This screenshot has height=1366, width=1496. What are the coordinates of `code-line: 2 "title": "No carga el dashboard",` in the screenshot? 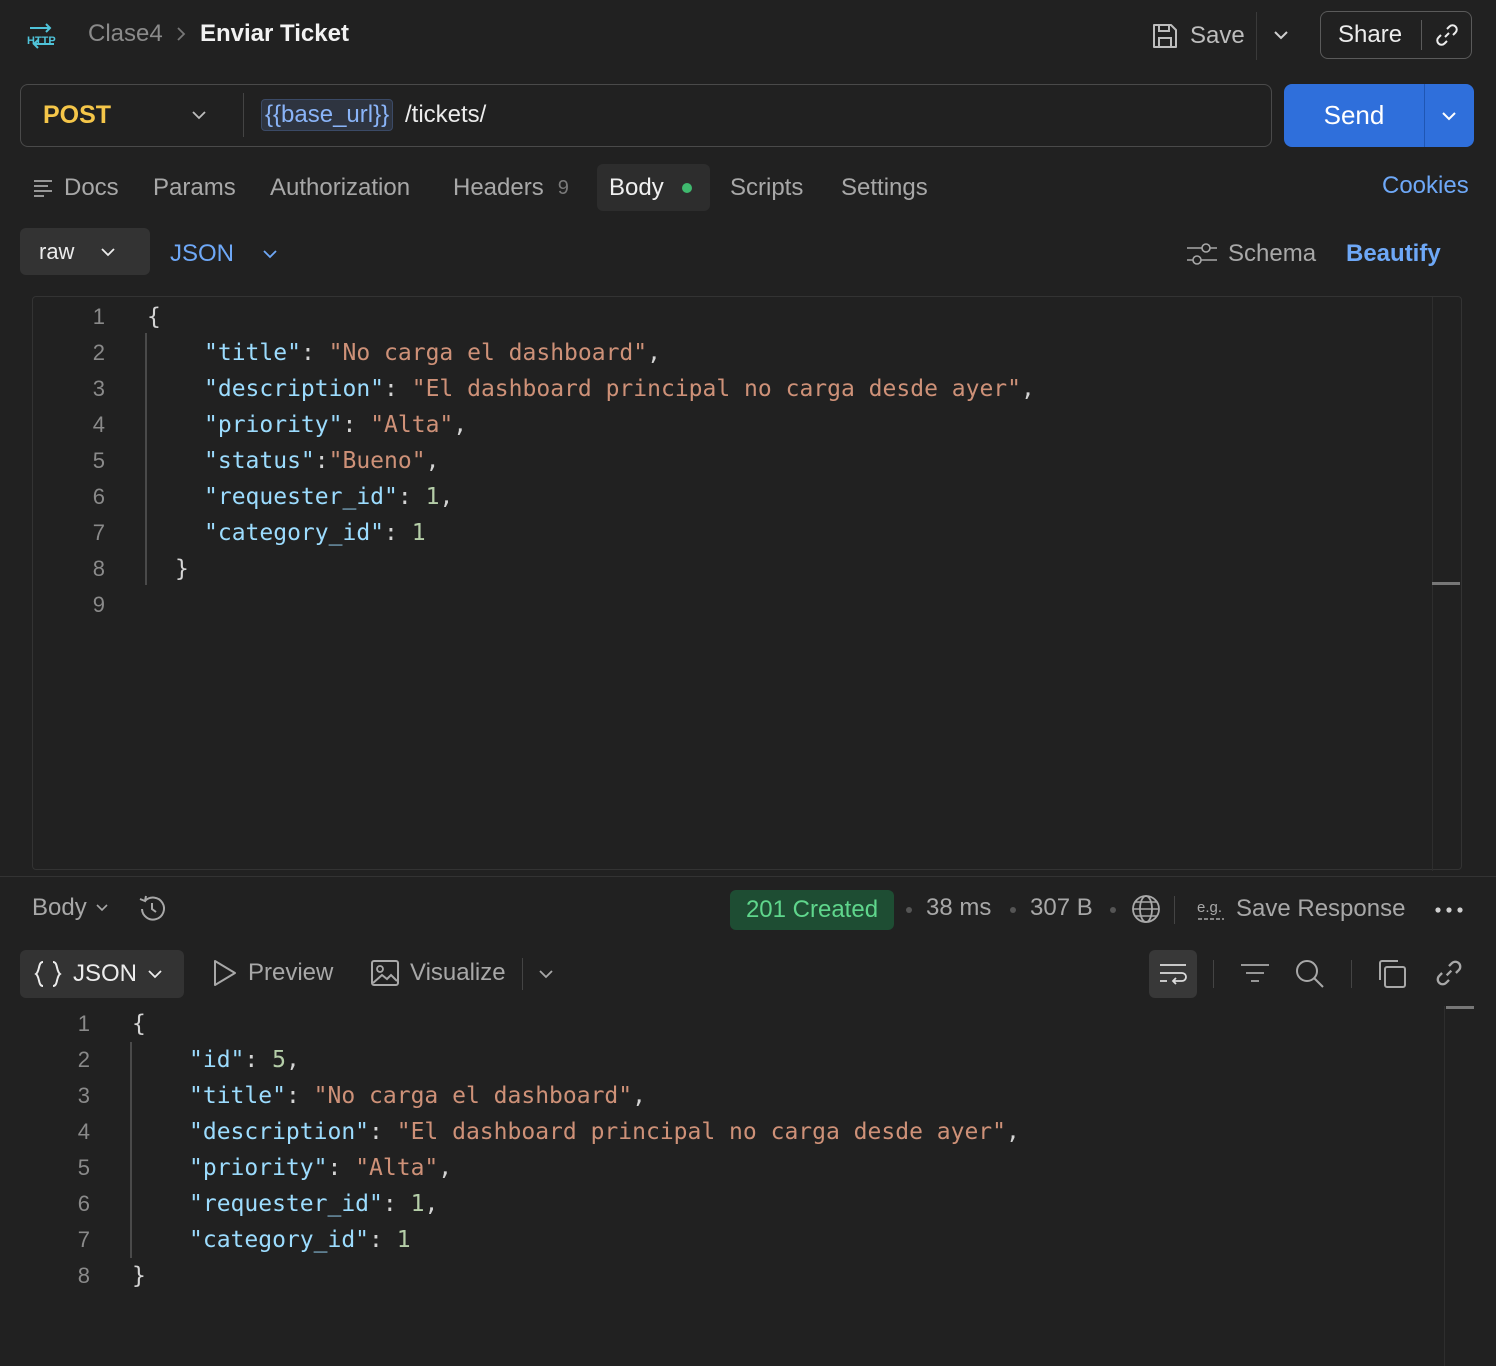 It's located at (534, 353).